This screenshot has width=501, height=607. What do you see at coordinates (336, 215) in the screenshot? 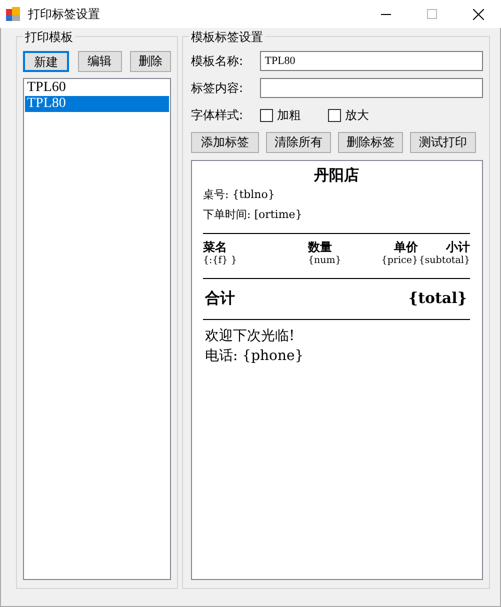
I see `preview-field: 下单时间: [ortime}` at bounding box center [336, 215].